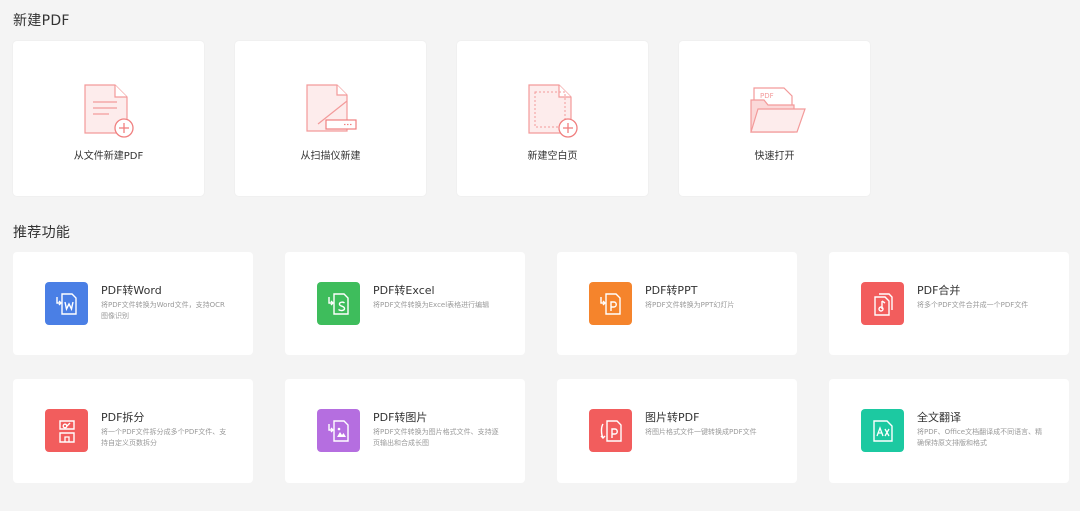  I want to click on quick-open-card: PDF 快速打开, so click(774, 118).